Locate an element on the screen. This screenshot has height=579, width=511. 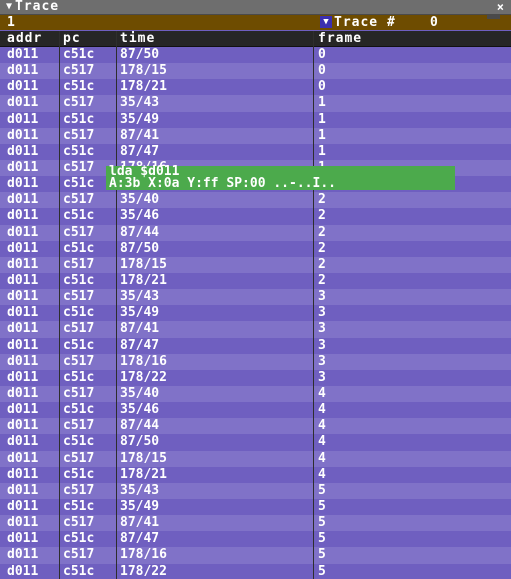
table-row: d011 c51c 35/46 2 is located at coordinates (255, 216).